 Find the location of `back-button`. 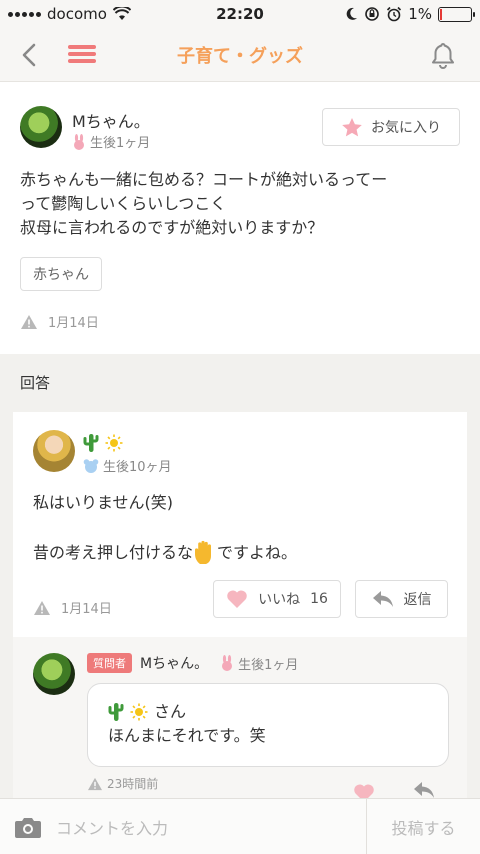

back-button is located at coordinates (29, 55).